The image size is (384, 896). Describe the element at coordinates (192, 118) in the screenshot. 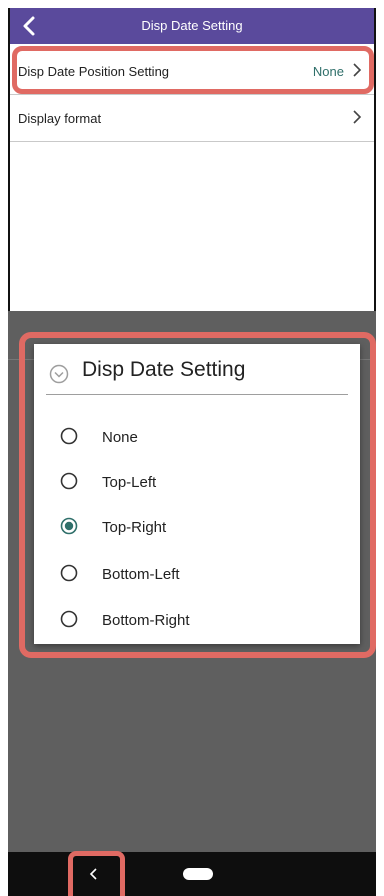

I see `display-format-row: Display format` at that location.